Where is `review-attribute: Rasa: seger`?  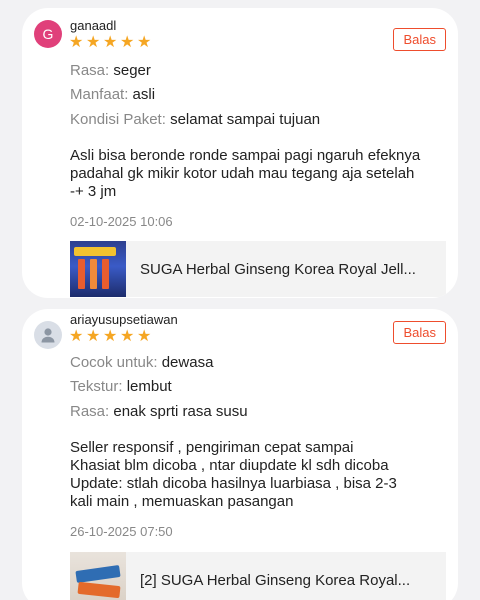 review-attribute: Rasa: seger is located at coordinates (110, 70).